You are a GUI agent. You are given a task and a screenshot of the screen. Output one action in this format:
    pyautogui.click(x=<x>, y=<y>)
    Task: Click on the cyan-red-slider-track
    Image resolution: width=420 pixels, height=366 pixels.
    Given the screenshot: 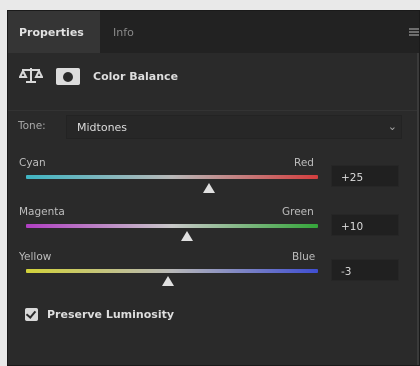 What is the action you would take?
    pyautogui.click(x=172, y=177)
    